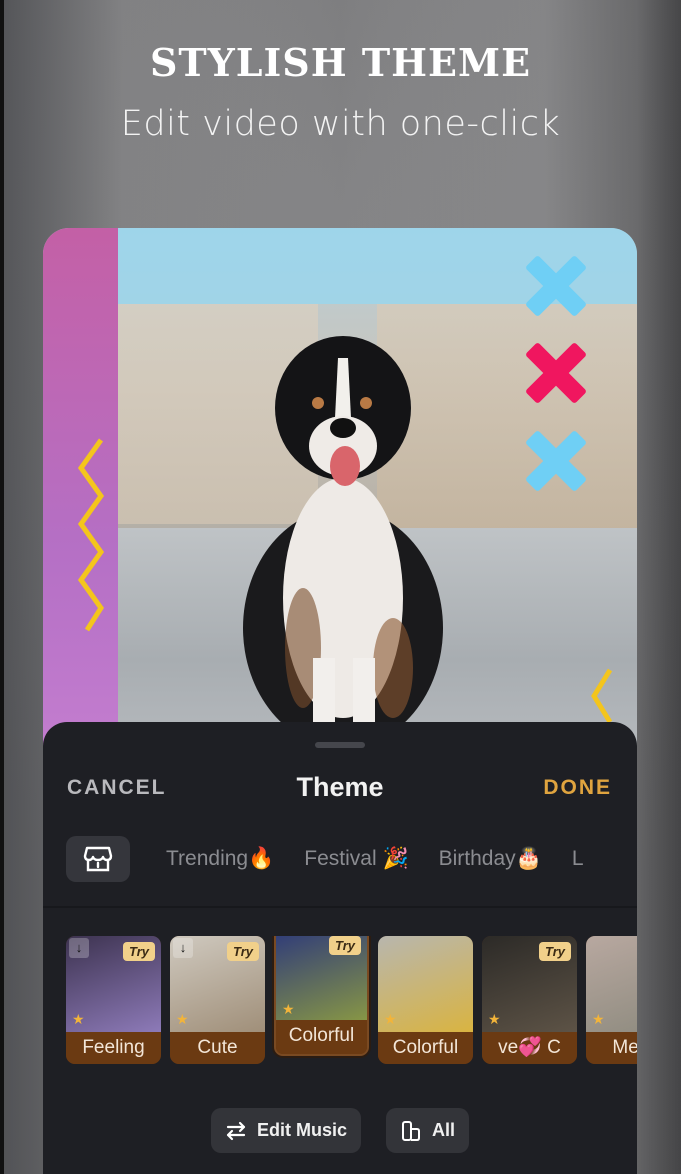 The width and height of the screenshot is (681, 1174). I want to click on edit-music-button: Edit Music, so click(285, 1130).